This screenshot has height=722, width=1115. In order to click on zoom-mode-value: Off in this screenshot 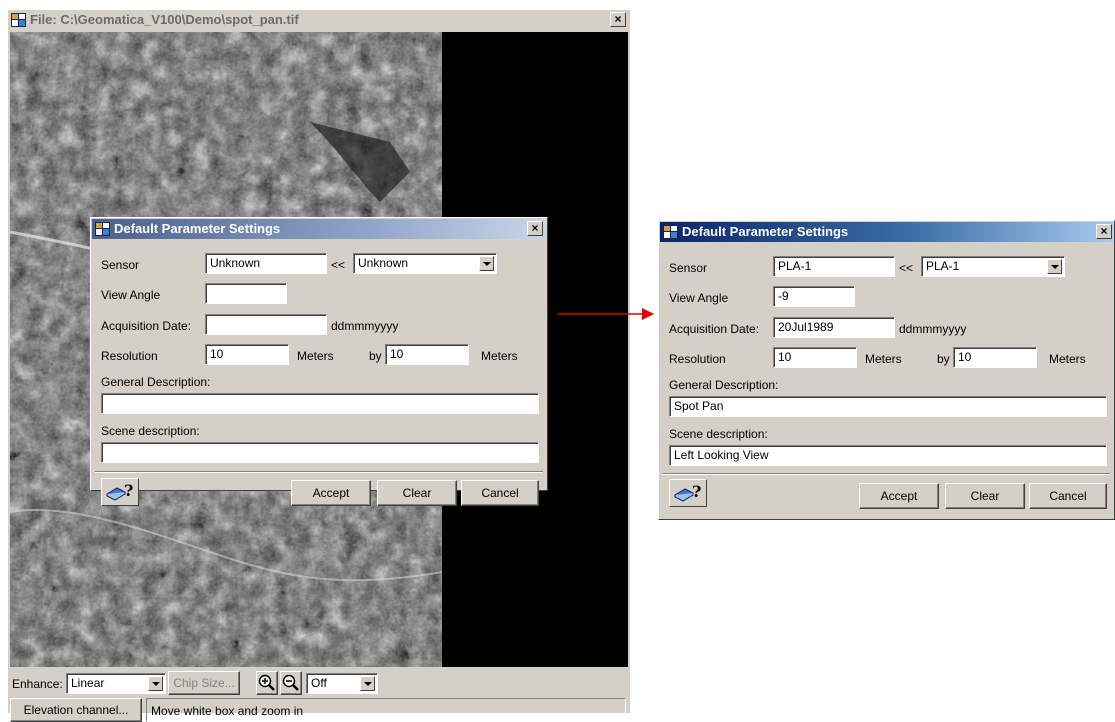, I will do `click(319, 683)`.